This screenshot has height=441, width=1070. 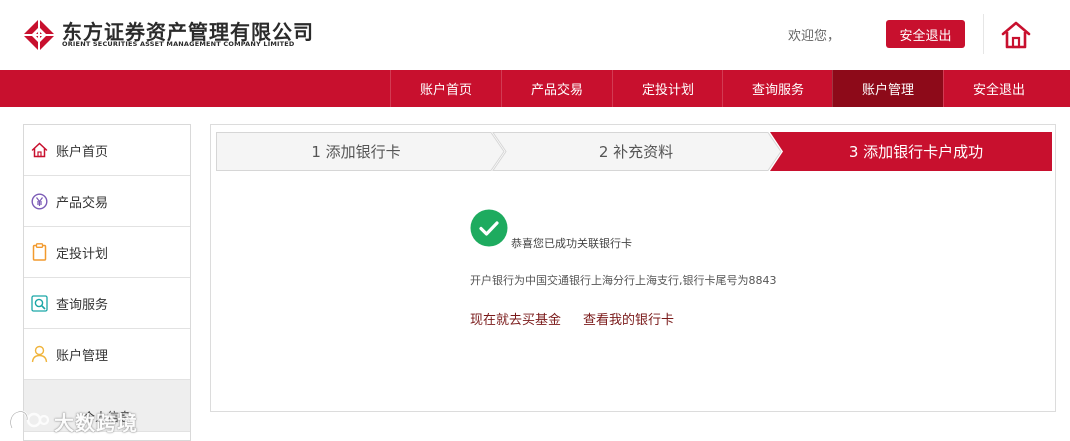 I want to click on logout-button: 安全退出, so click(x=925, y=34).